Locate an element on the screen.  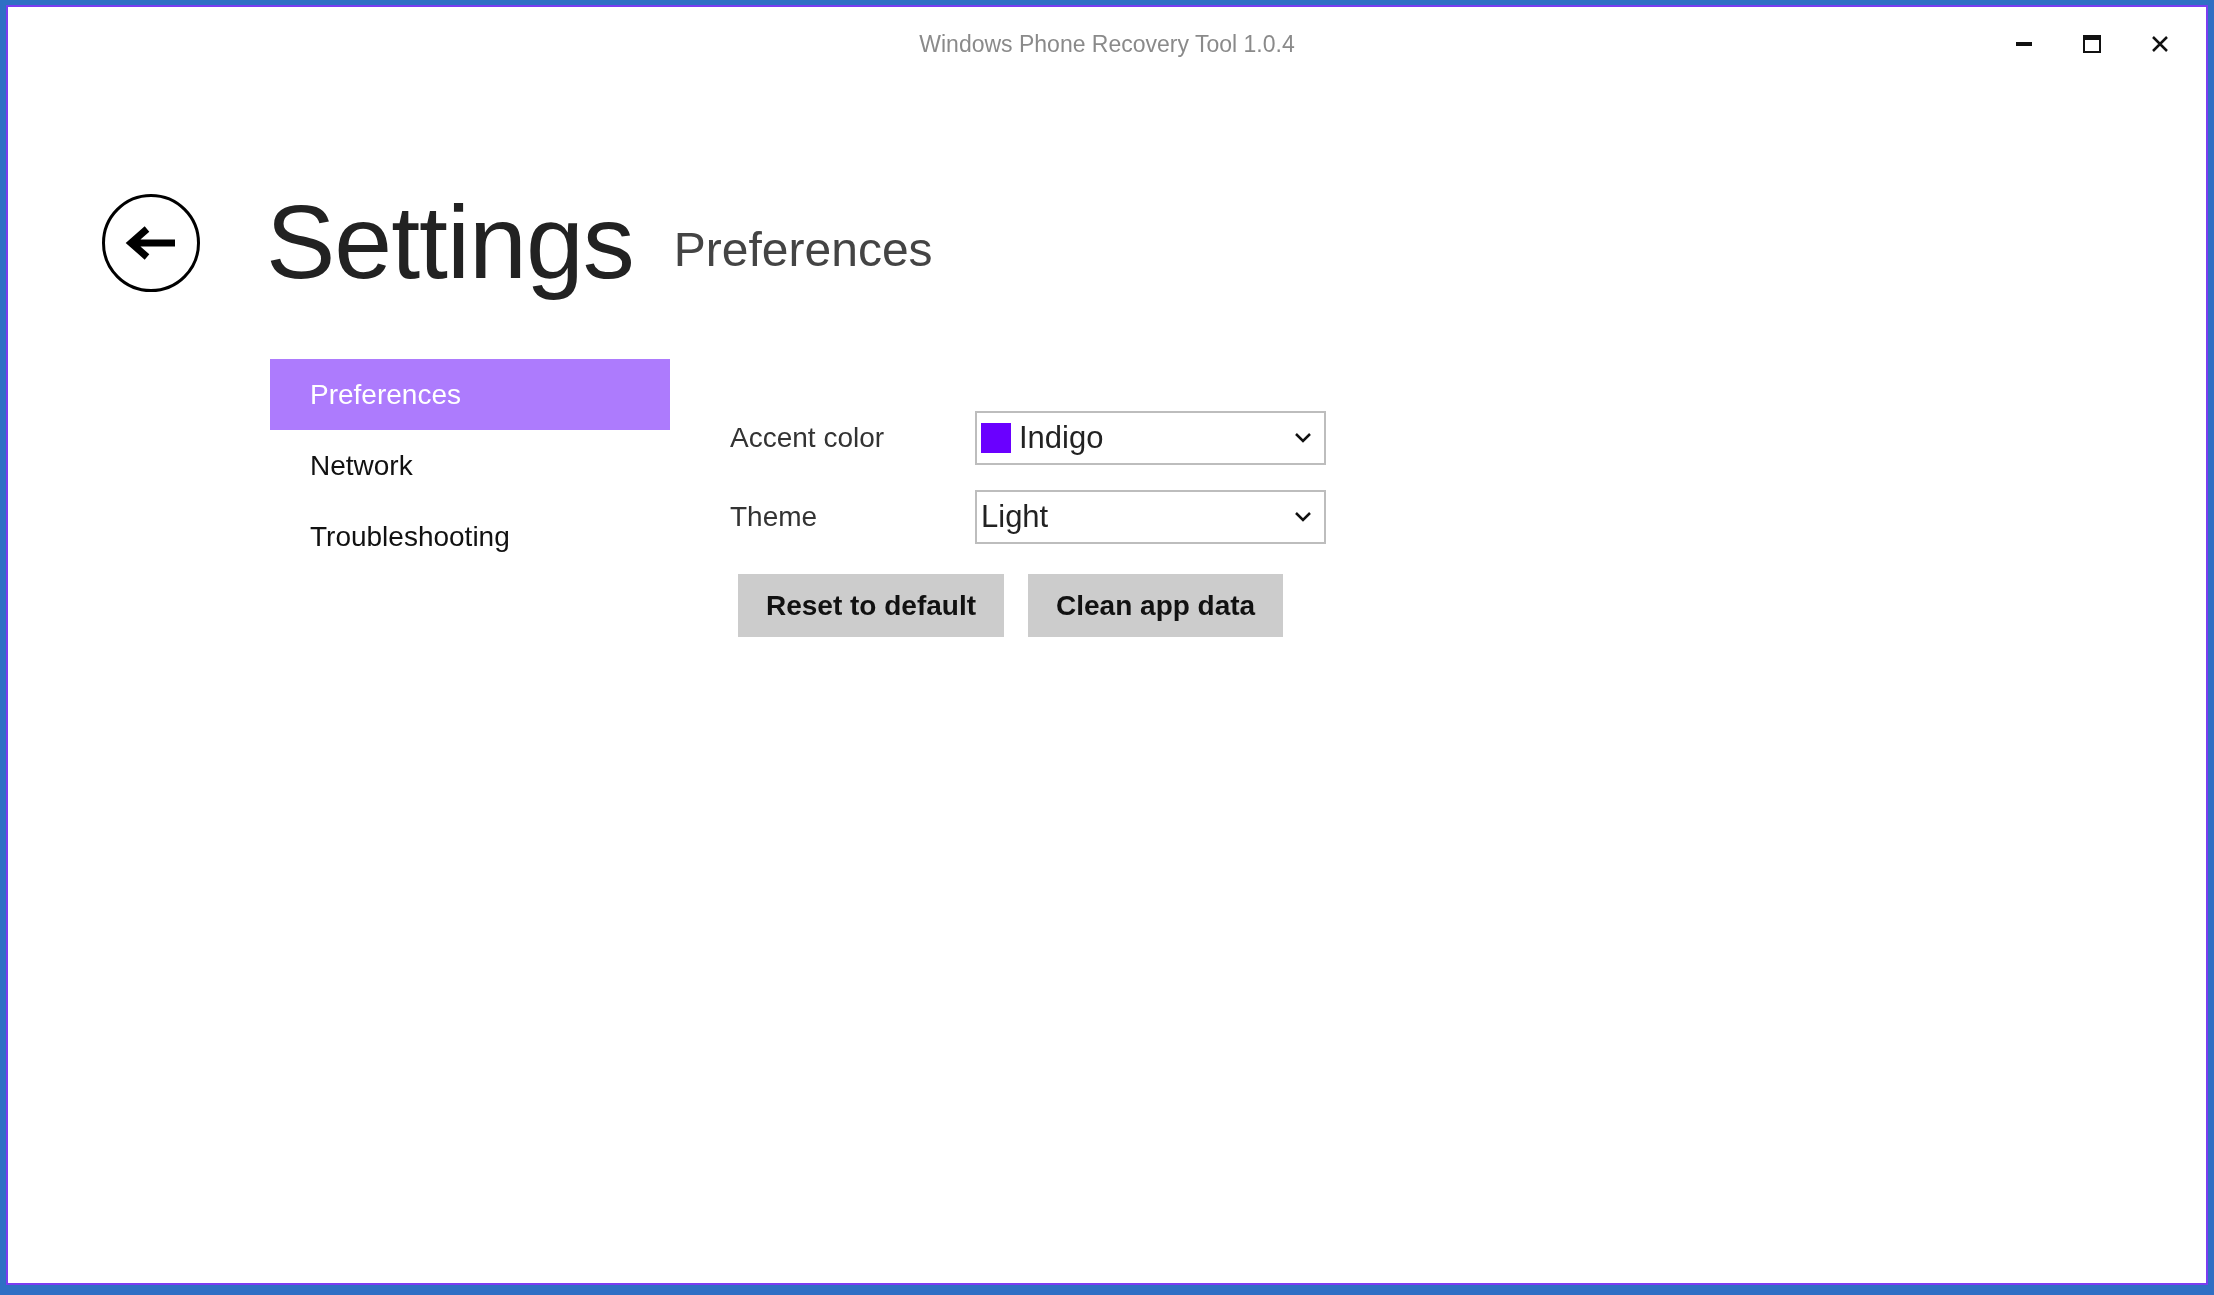
window-title: Windows Phone Recovery Tool 1.0.4 is located at coordinates (1107, 44).